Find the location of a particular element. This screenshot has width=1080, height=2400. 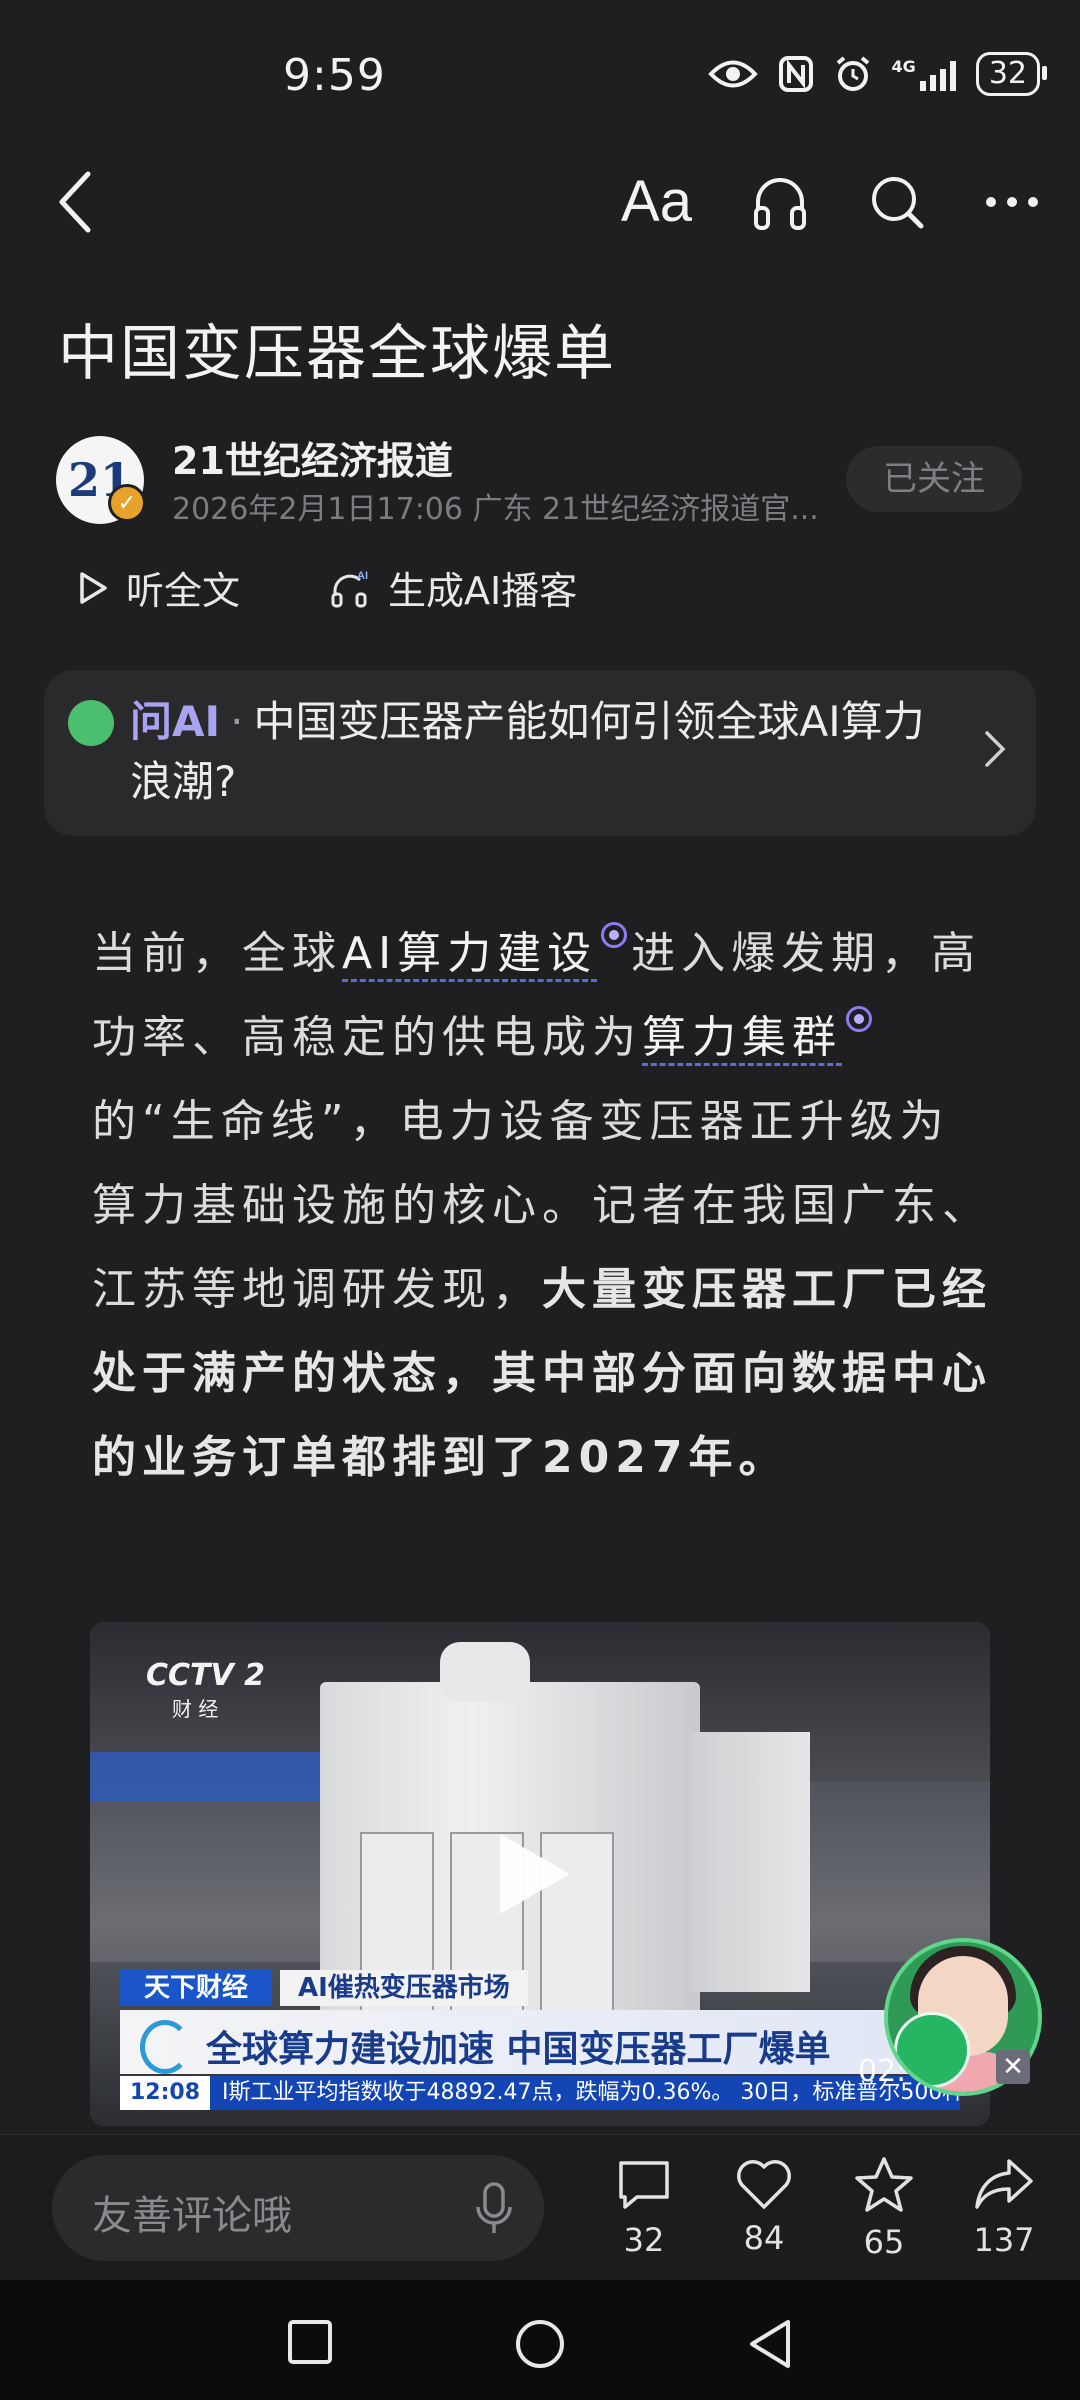

signal-icon: 4G is located at coordinates (924, 74).